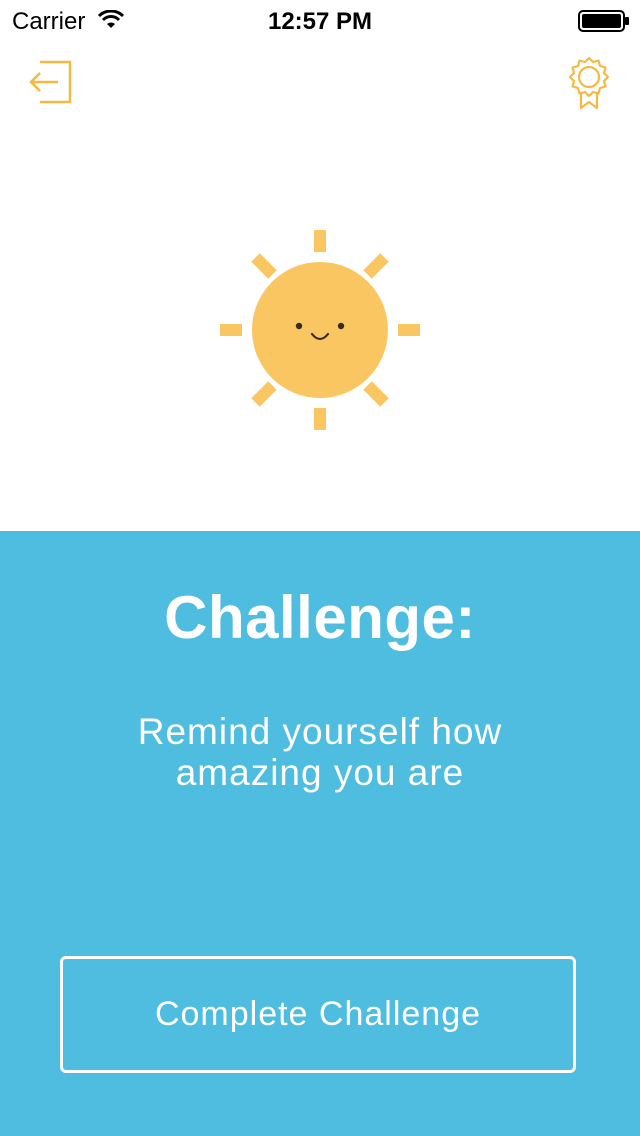 The height and width of the screenshot is (1136, 640). What do you see at coordinates (320, 617) in the screenshot?
I see `challenge-heading: Challenge:` at bounding box center [320, 617].